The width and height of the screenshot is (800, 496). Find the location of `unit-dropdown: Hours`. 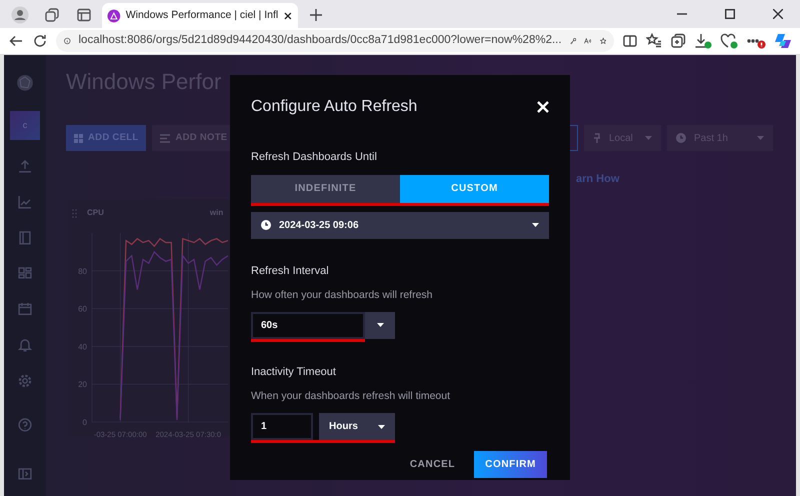

unit-dropdown: Hours is located at coordinates (357, 426).